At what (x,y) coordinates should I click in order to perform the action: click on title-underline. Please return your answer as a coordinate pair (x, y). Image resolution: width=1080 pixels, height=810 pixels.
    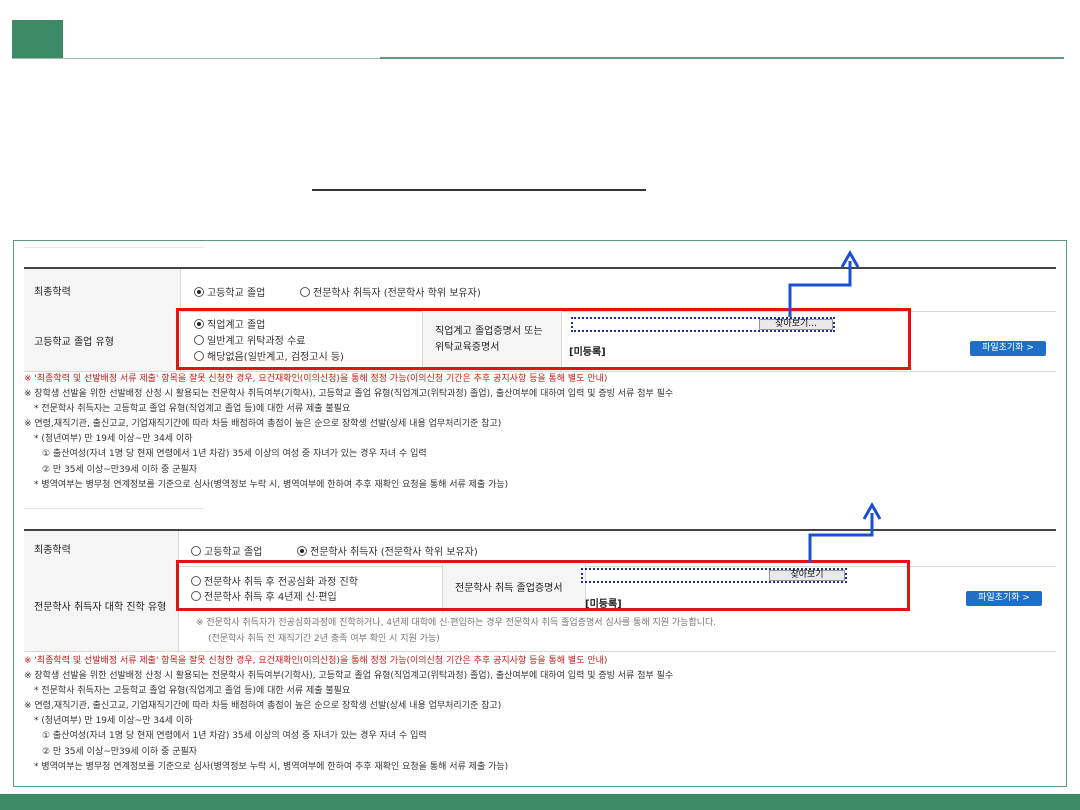
    Looking at the image, I should click on (479, 190).